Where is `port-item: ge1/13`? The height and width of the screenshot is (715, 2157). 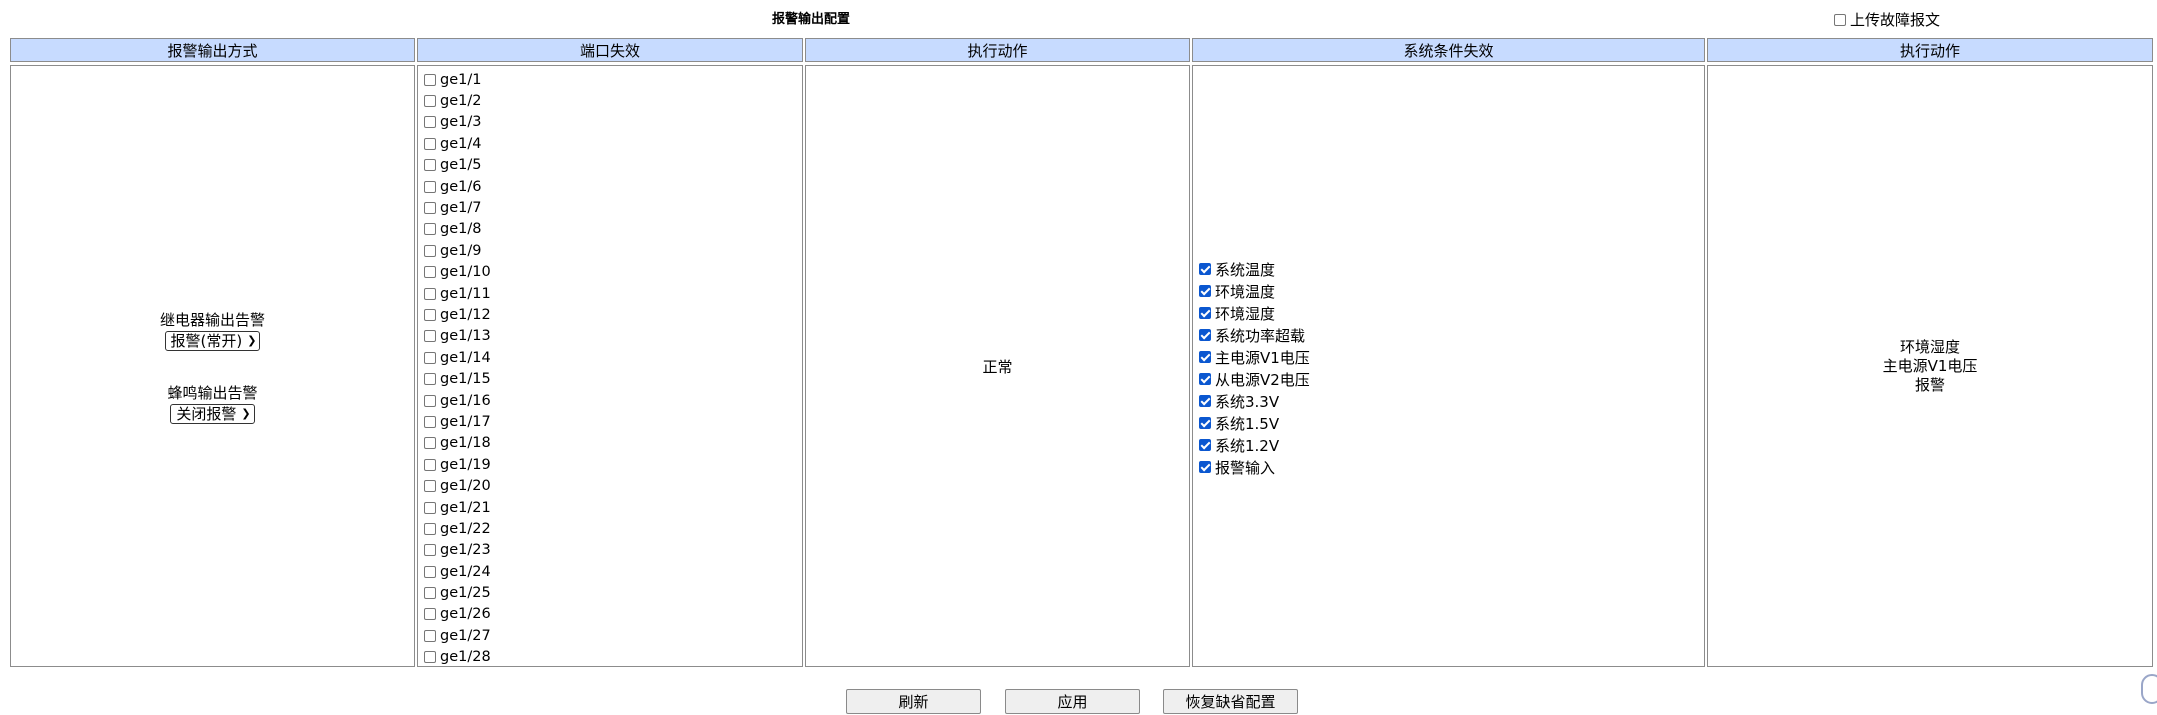
port-item: ge1/13 is located at coordinates (457, 336).